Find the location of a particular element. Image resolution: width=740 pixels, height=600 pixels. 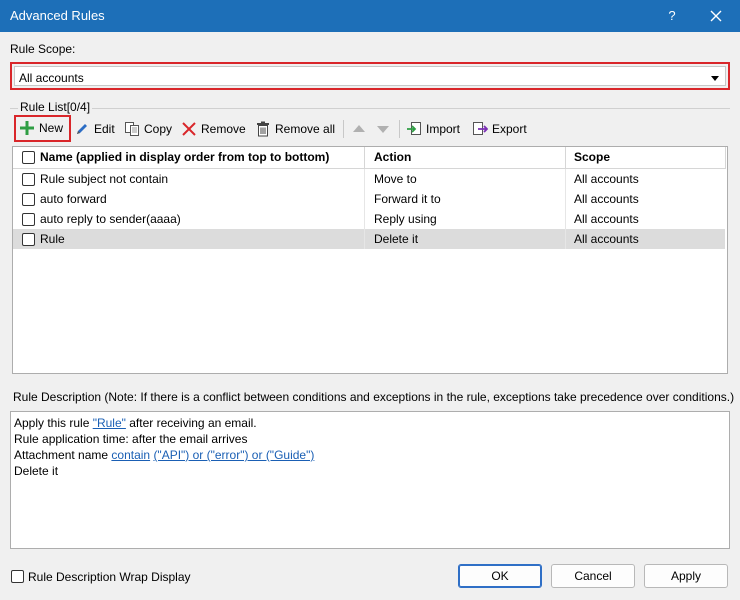

close-icon is located at coordinates (716, 16).